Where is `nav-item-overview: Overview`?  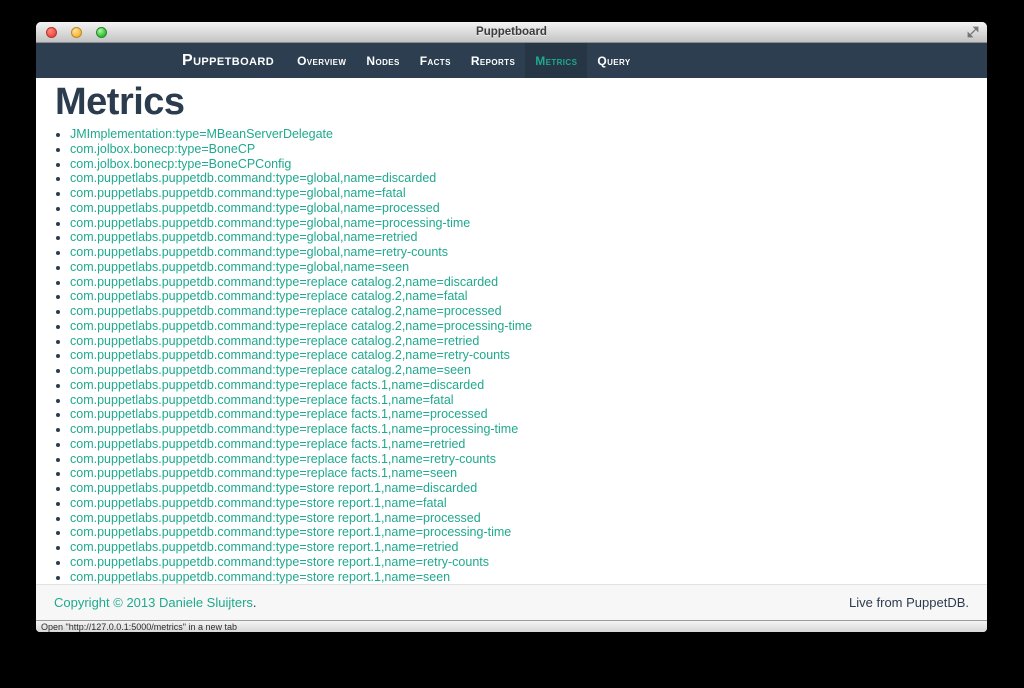
nav-item-overview: Overview is located at coordinates (321, 60).